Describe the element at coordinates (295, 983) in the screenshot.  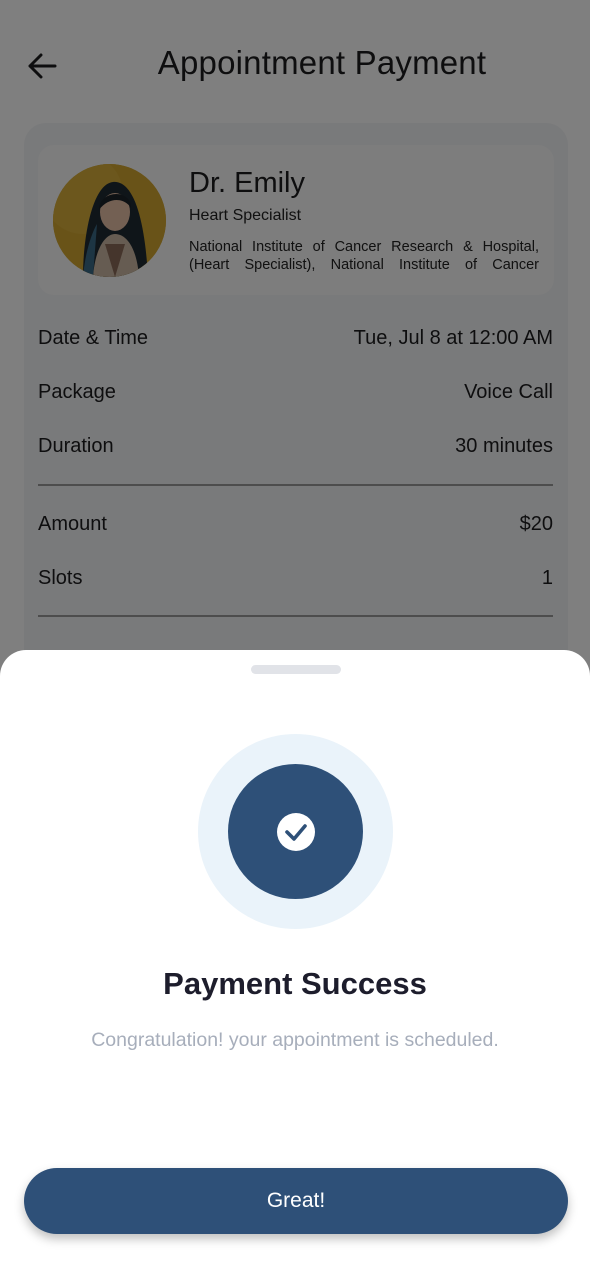
I see `success-title: Payment Success` at that location.